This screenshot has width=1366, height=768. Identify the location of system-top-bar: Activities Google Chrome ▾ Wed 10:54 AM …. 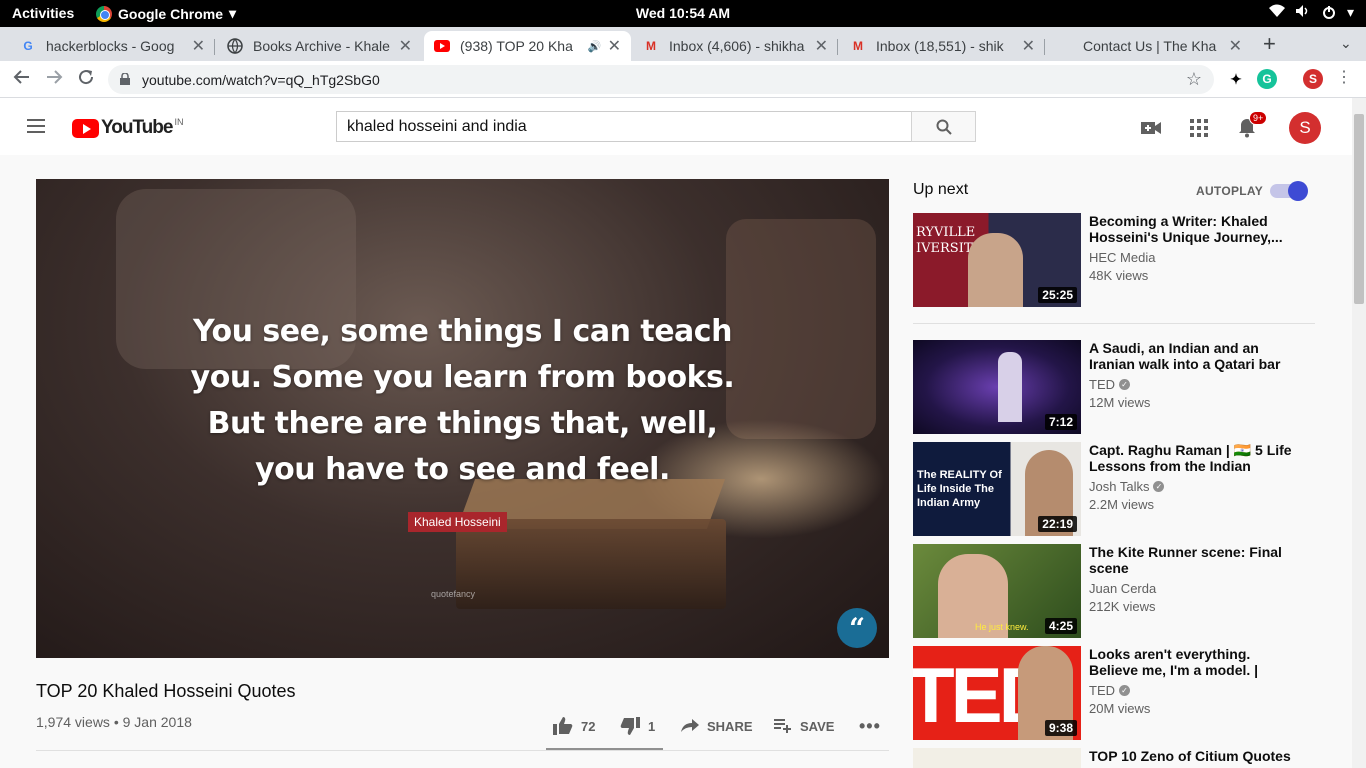
(683, 13).